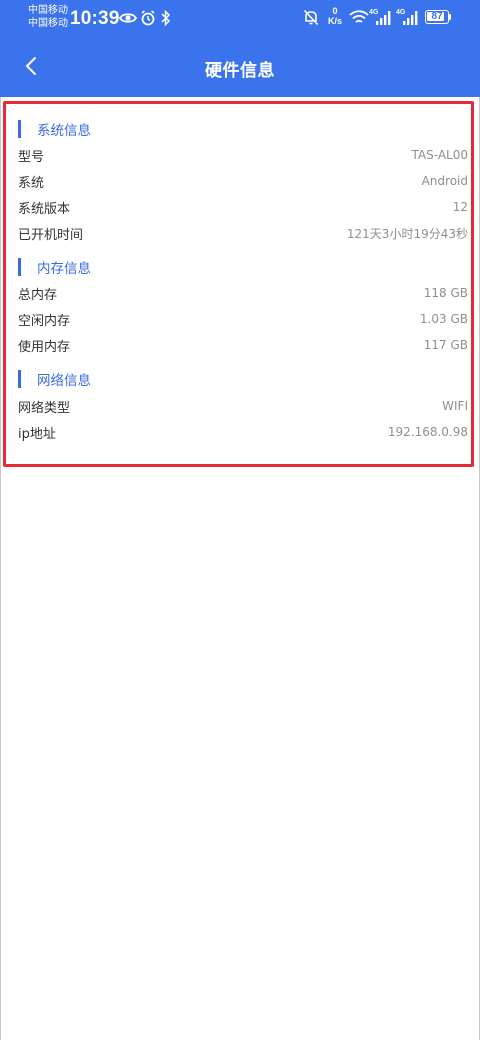 This screenshot has width=480, height=1040. Describe the element at coordinates (31, 183) in the screenshot. I see `row-label: 系统` at that location.